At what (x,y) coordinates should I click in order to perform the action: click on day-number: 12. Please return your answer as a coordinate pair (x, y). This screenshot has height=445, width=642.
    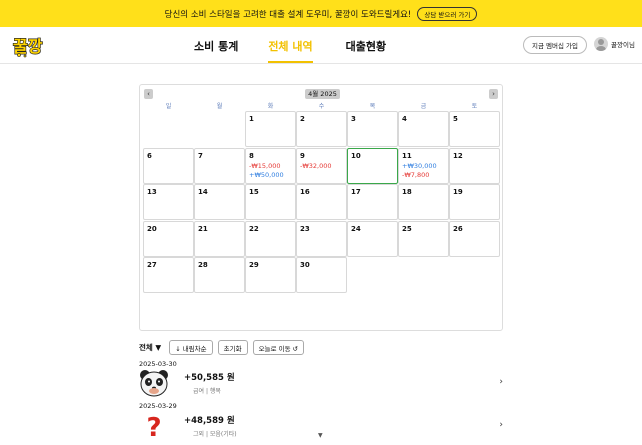
    Looking at the image, I should click on (458, 155).